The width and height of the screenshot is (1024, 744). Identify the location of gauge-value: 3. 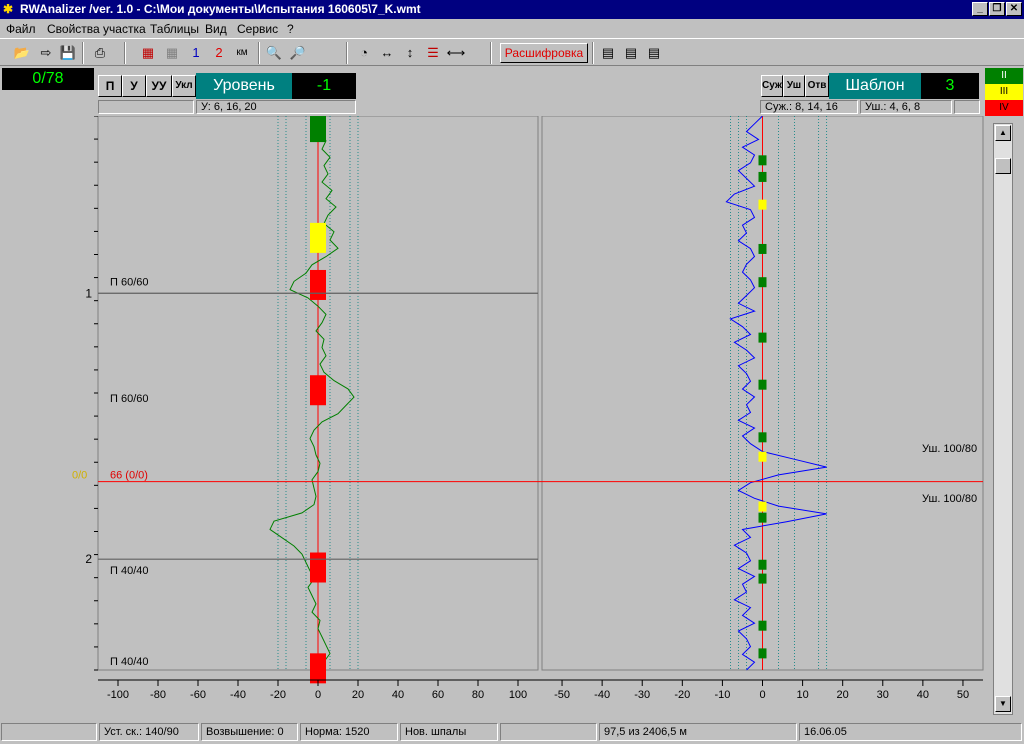
(950, 86).